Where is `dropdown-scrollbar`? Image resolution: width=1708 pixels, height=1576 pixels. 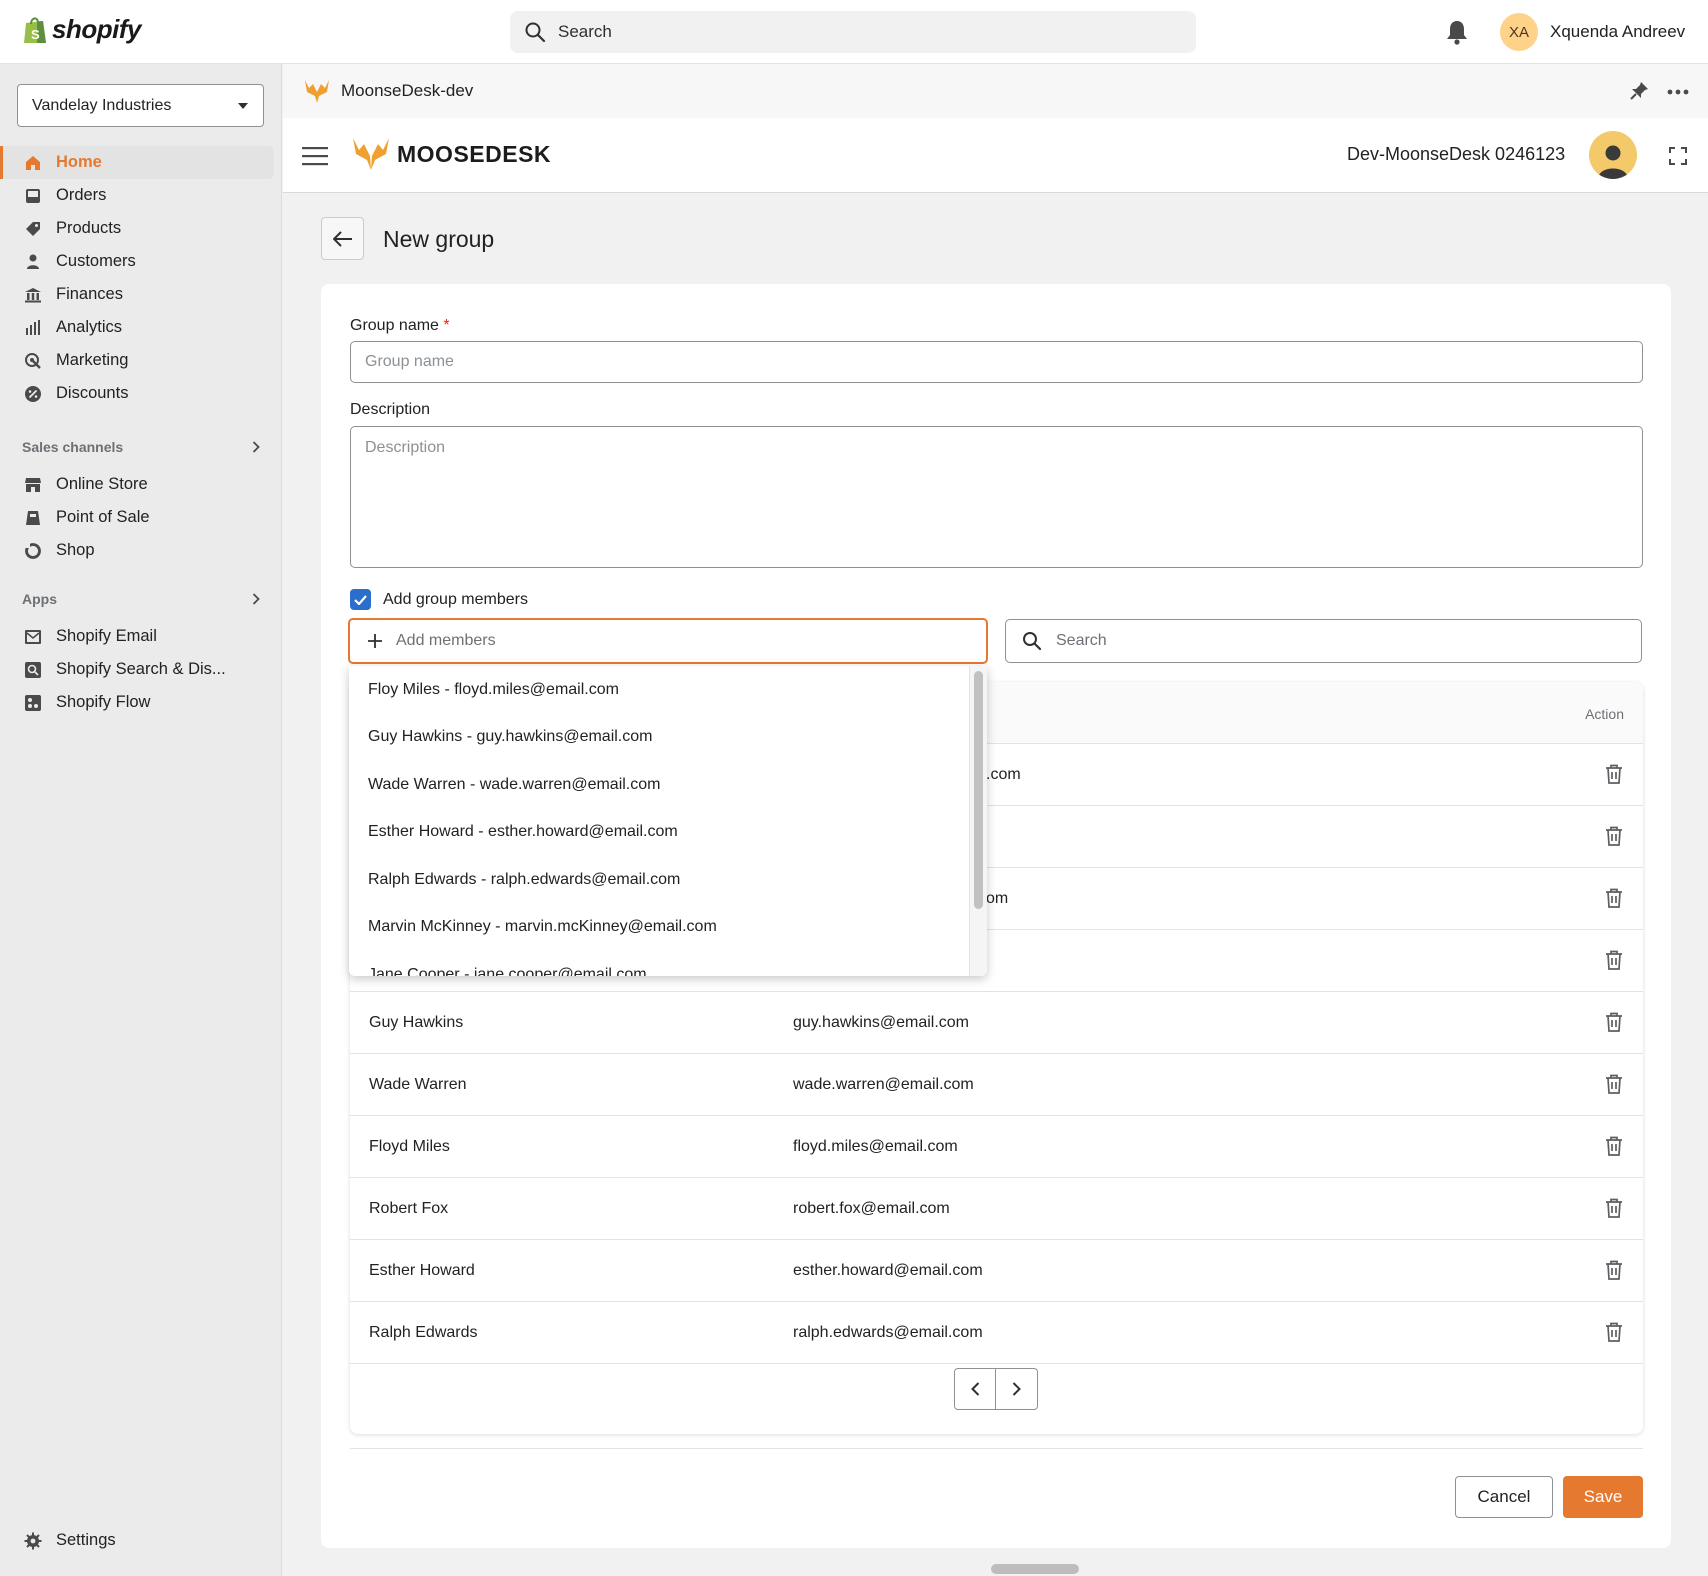
dropdown-scrollbar is located at coordinates (978, 821).